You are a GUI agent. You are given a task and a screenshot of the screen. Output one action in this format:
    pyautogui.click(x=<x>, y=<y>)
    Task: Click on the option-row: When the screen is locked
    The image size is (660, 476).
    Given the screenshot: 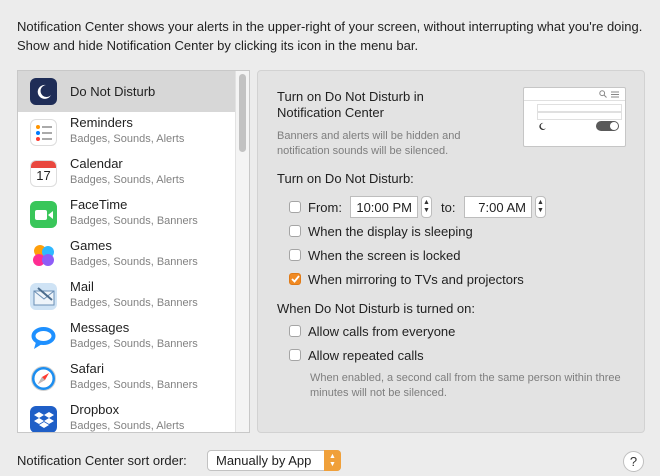 What is the action you would take?
    pyautogui.click(x=374, y=255)
    